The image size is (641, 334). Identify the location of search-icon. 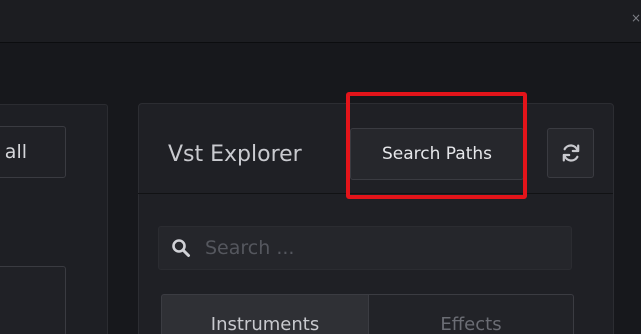
(181, 248).